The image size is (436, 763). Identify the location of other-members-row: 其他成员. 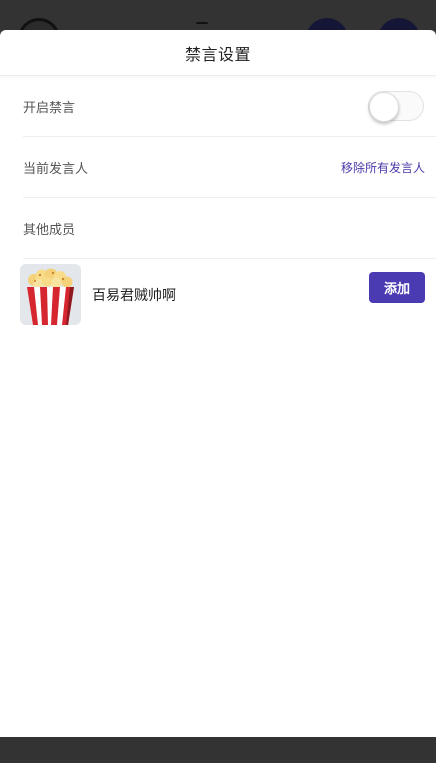
(229, 228).